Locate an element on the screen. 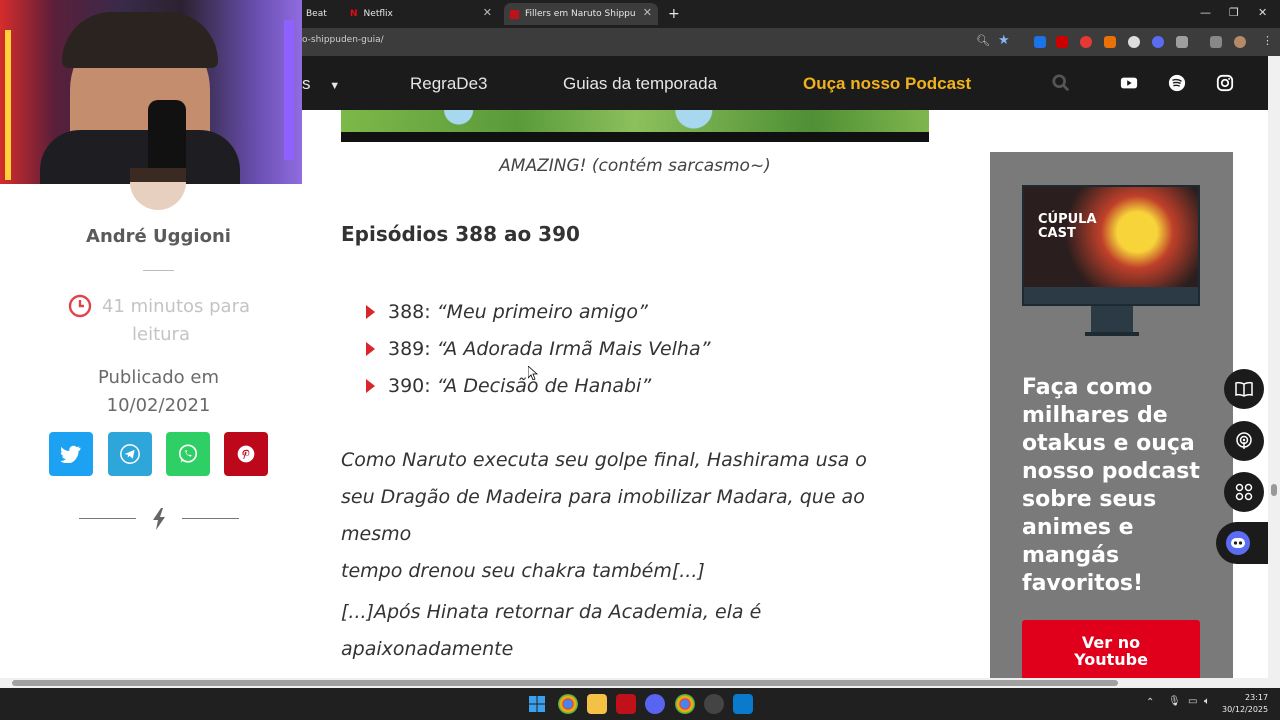 The image size is (1280, 720). puzzle-extensions-icon is located at coordinates (1182, 42).